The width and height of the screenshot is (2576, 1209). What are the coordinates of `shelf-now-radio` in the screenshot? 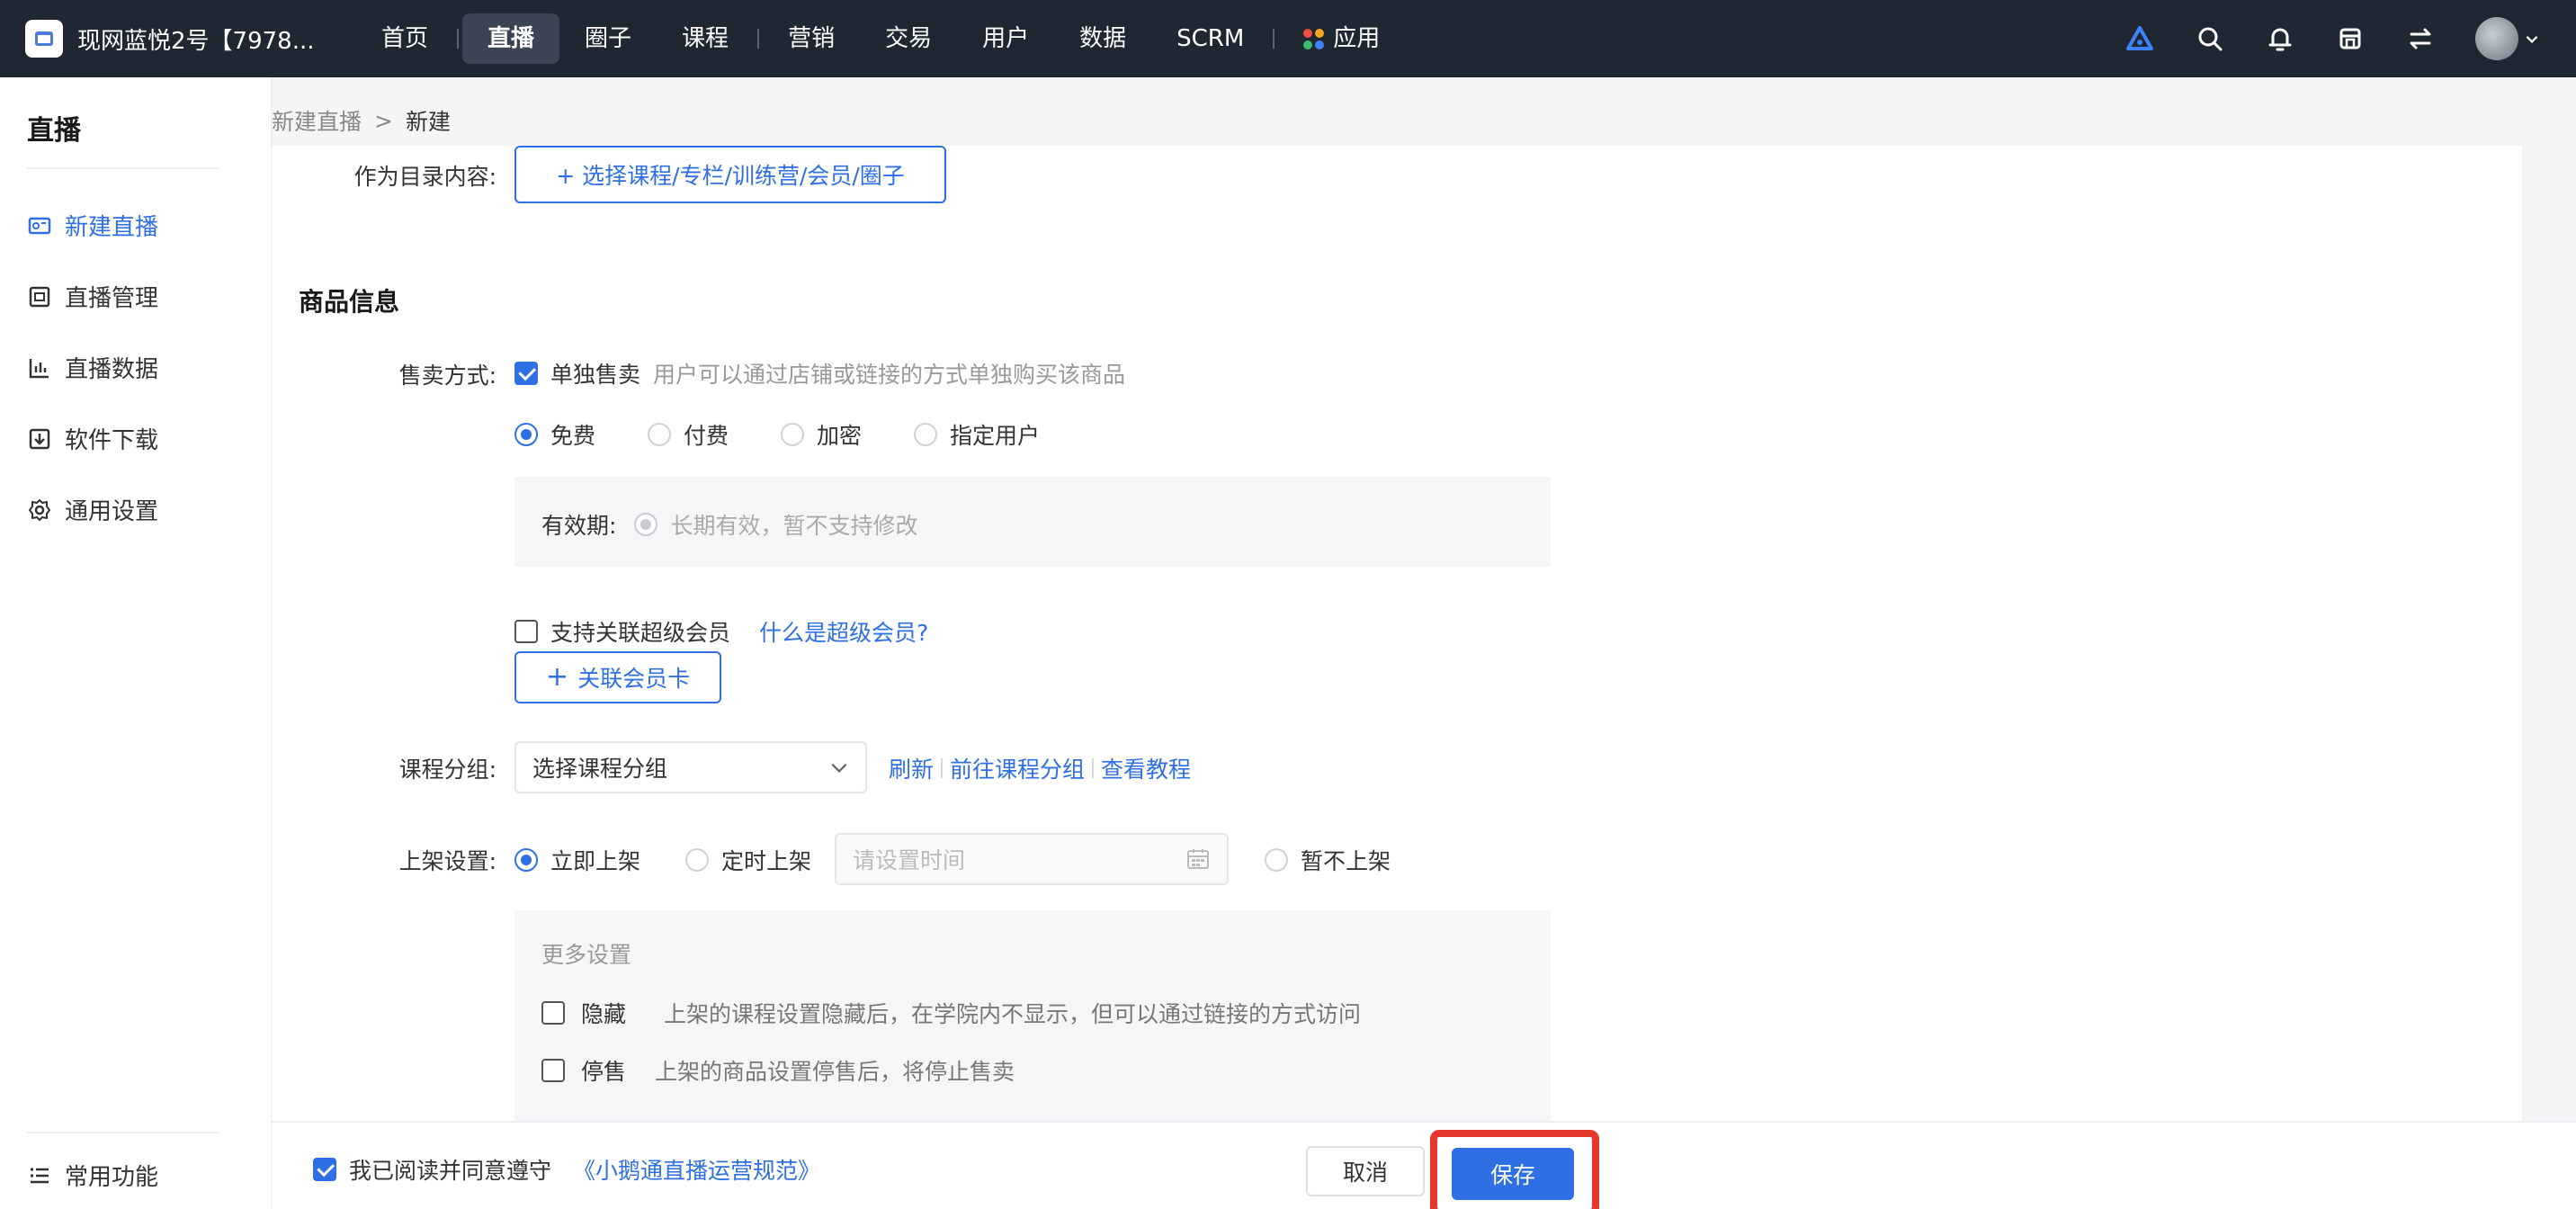 It's located at (526, 860).